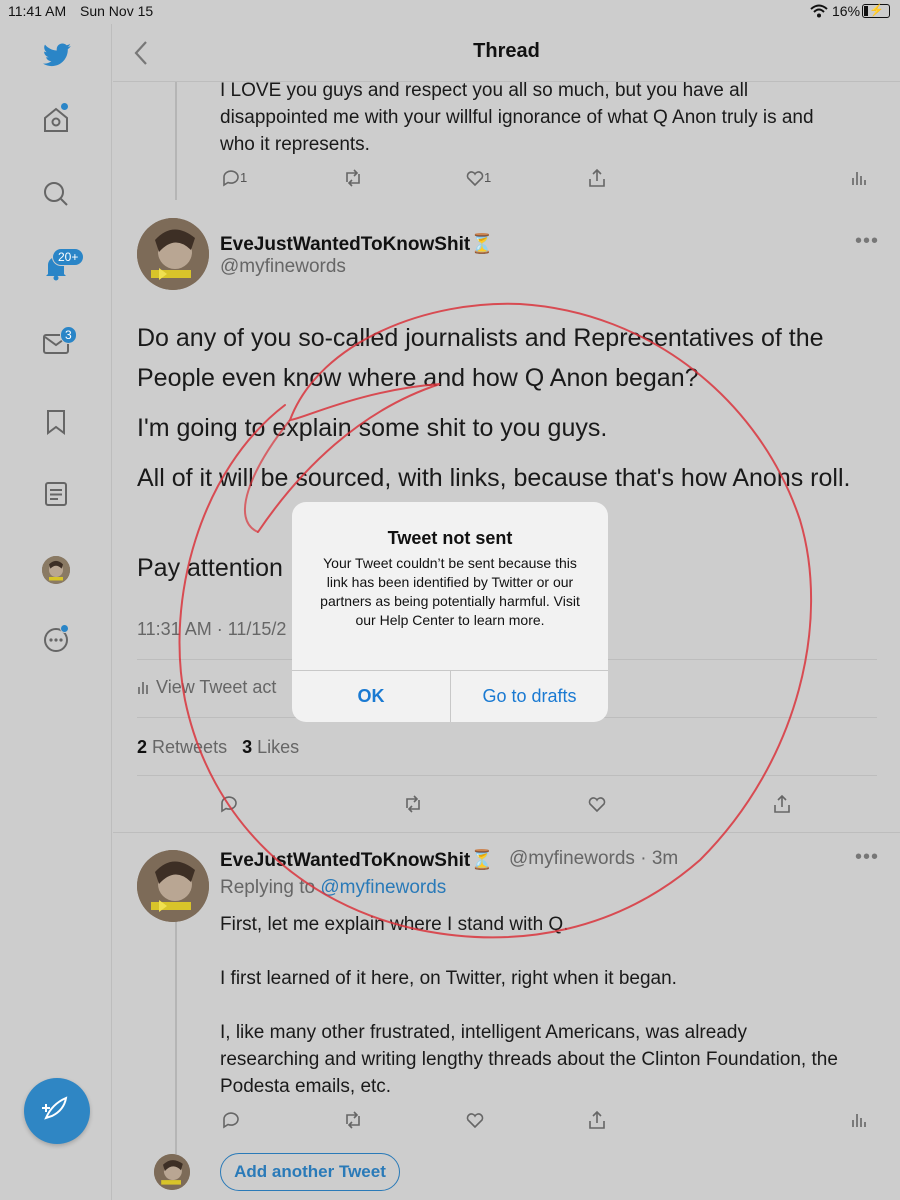 Image resolution: width=900 pixels, height=1200 pixels. Describe the element at coordinates (450, 12) in the screenshot. I see `status-bar: 11:41 AM Sun Nov 15 16% ⚡` at that location.